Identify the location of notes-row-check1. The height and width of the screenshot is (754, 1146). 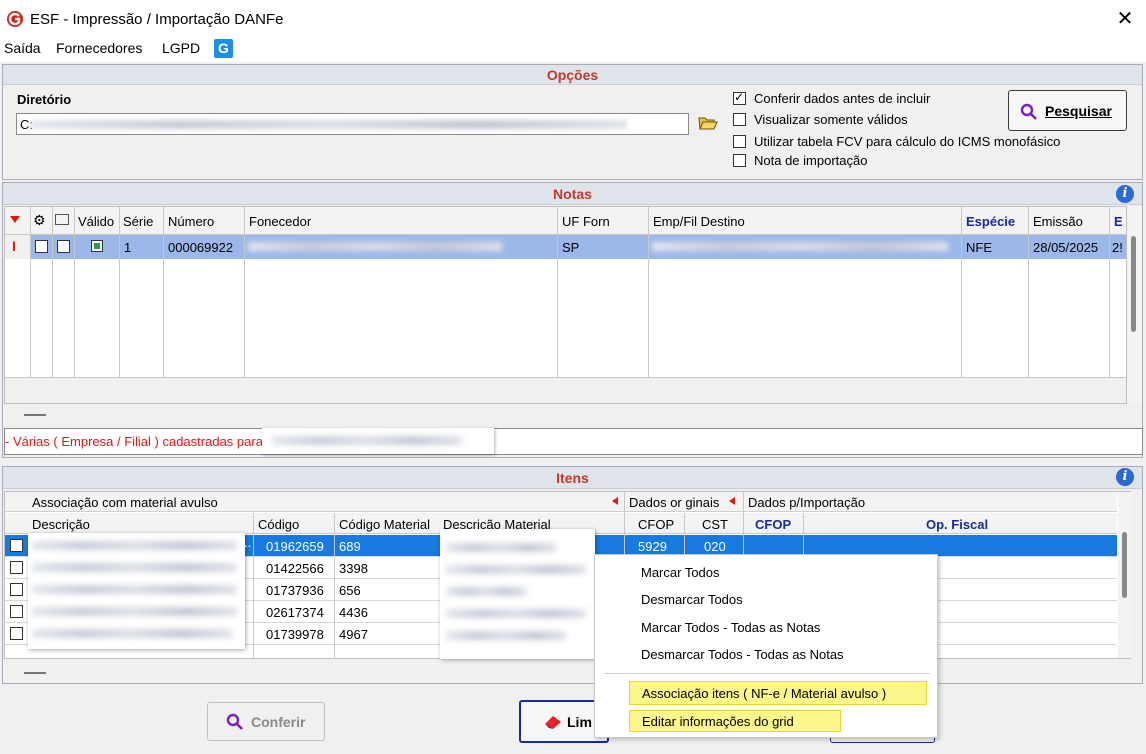
(41, 246).